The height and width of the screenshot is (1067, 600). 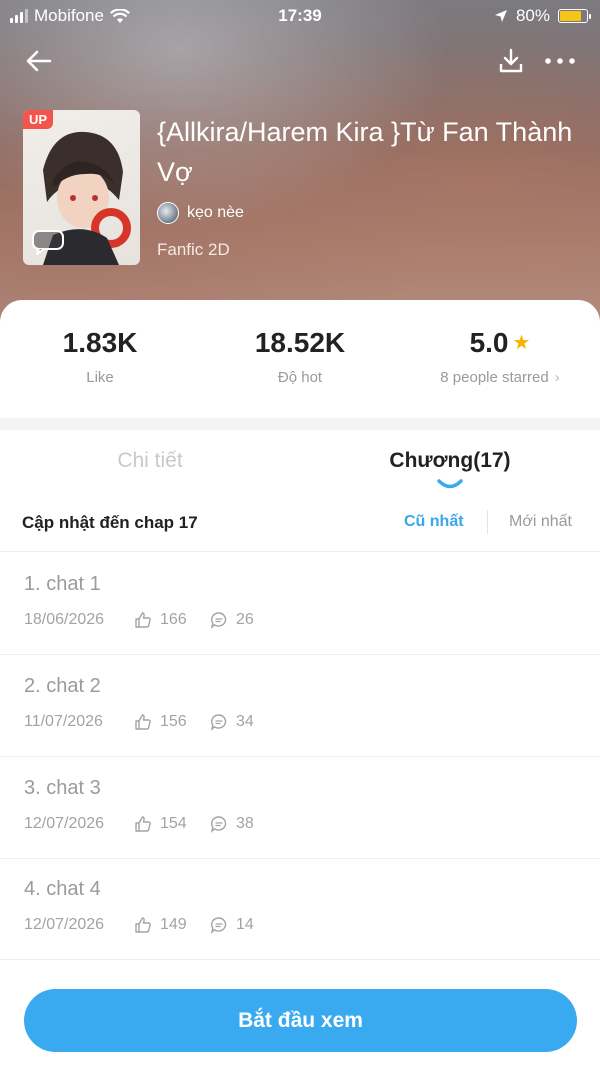 What do you see at coordinates (173, 823) in the screenshot?
I see `chapter-likes: 154` at bounding box center [173, 823].